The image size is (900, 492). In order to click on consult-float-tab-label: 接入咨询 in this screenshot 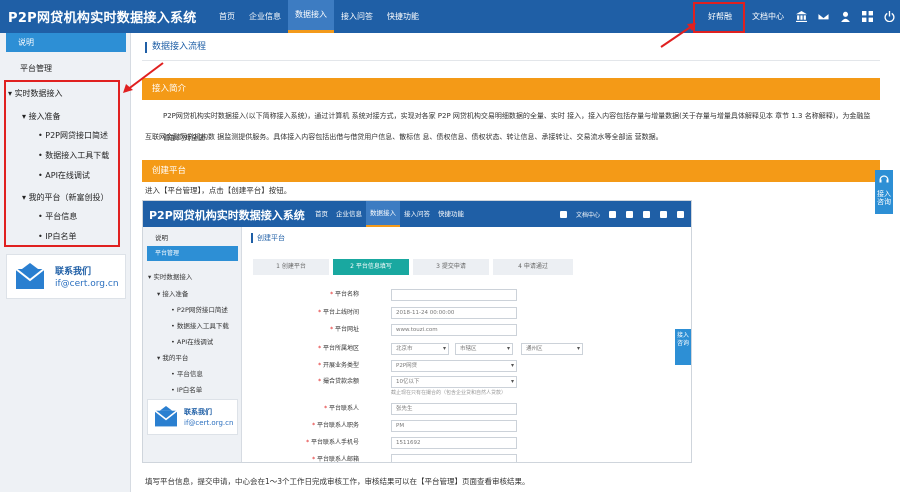, I will do `click(884, 198)`.